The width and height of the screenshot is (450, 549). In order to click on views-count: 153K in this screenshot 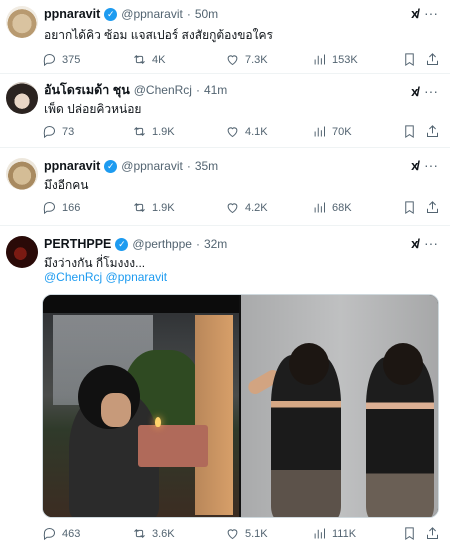, I will do `click(345, 59)`.